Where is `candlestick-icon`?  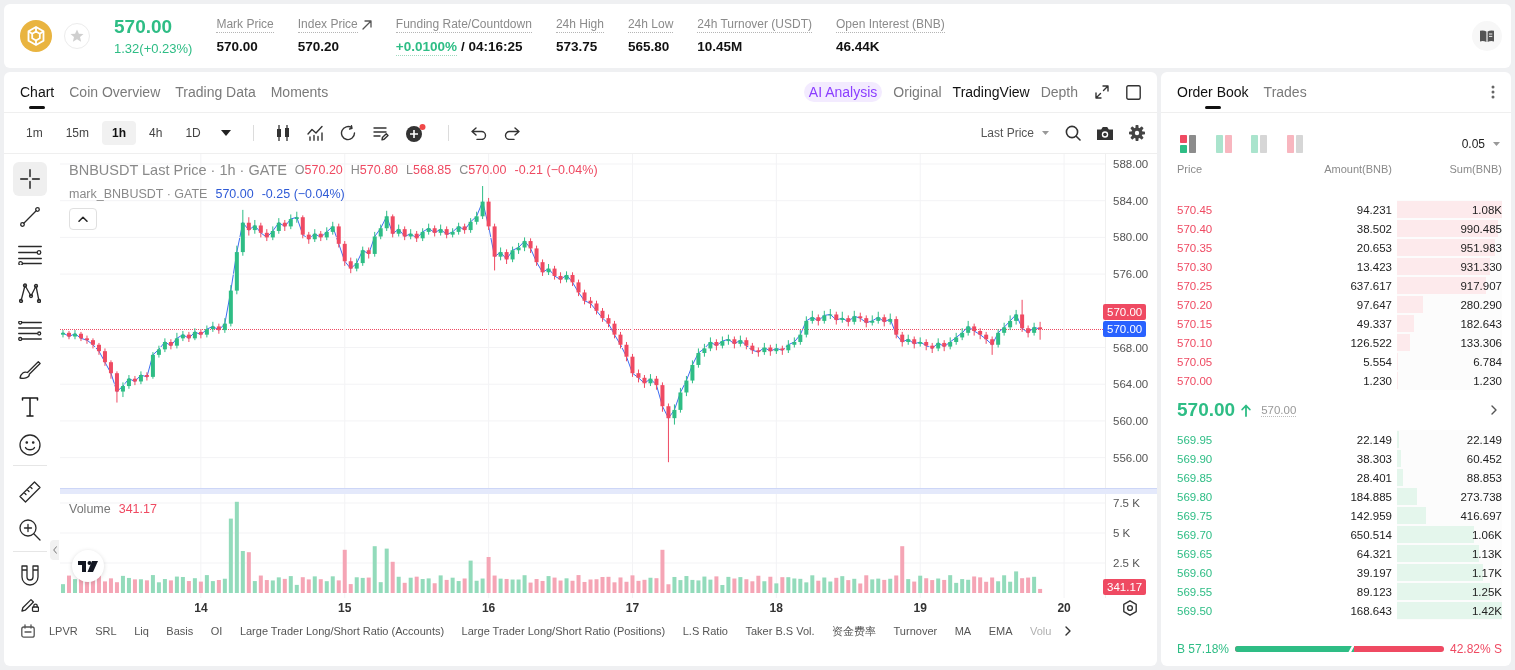
candlestick-icon is located at coordinates (282, 133).